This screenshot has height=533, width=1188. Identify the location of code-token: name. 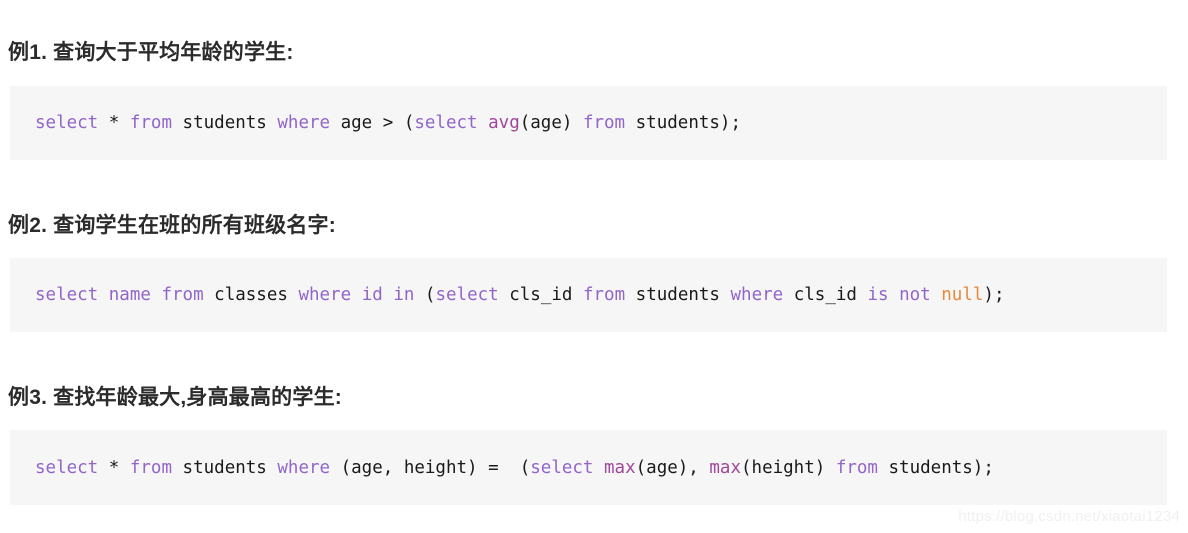
(129, 295).